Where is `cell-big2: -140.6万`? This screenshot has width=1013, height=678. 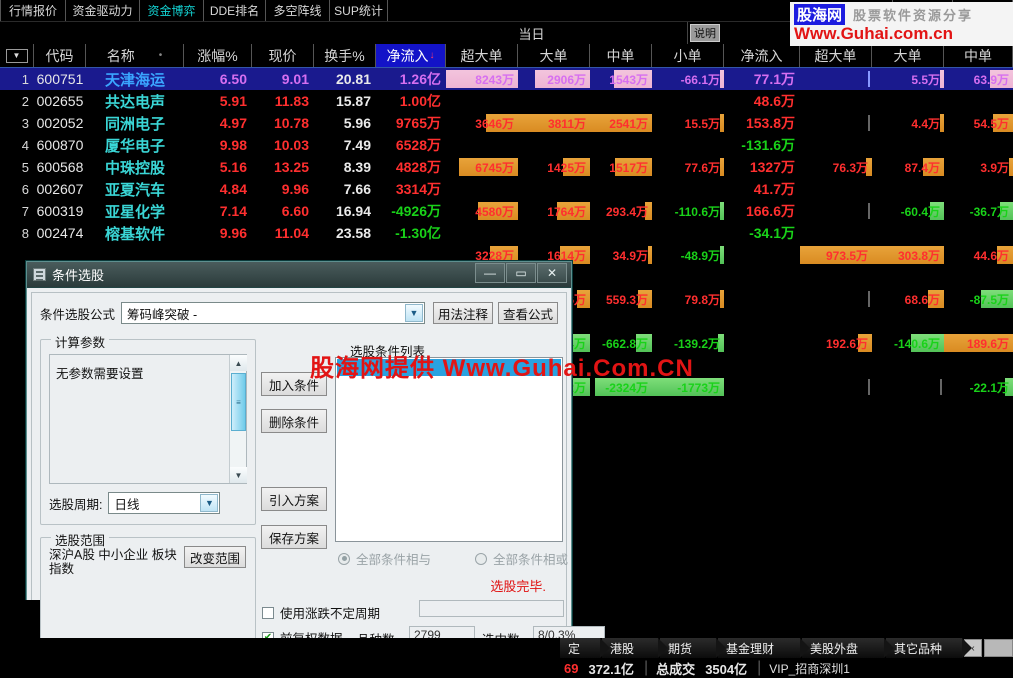 cell-big2: -140.6万 is located at coordinates (908, 343).